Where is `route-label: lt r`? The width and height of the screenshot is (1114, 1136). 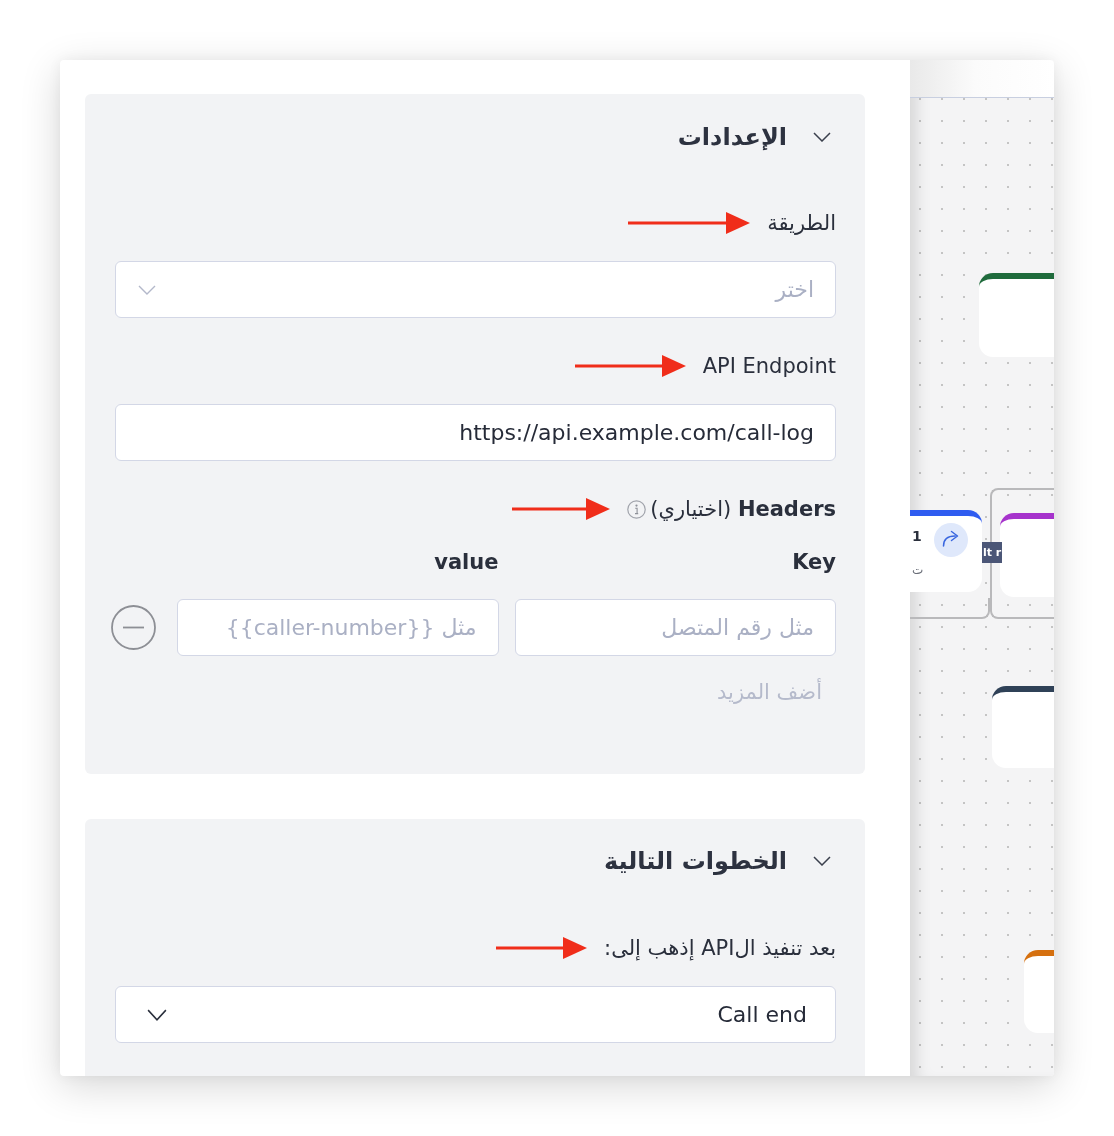
route-label: lt r is located at coordinates (992, 552).